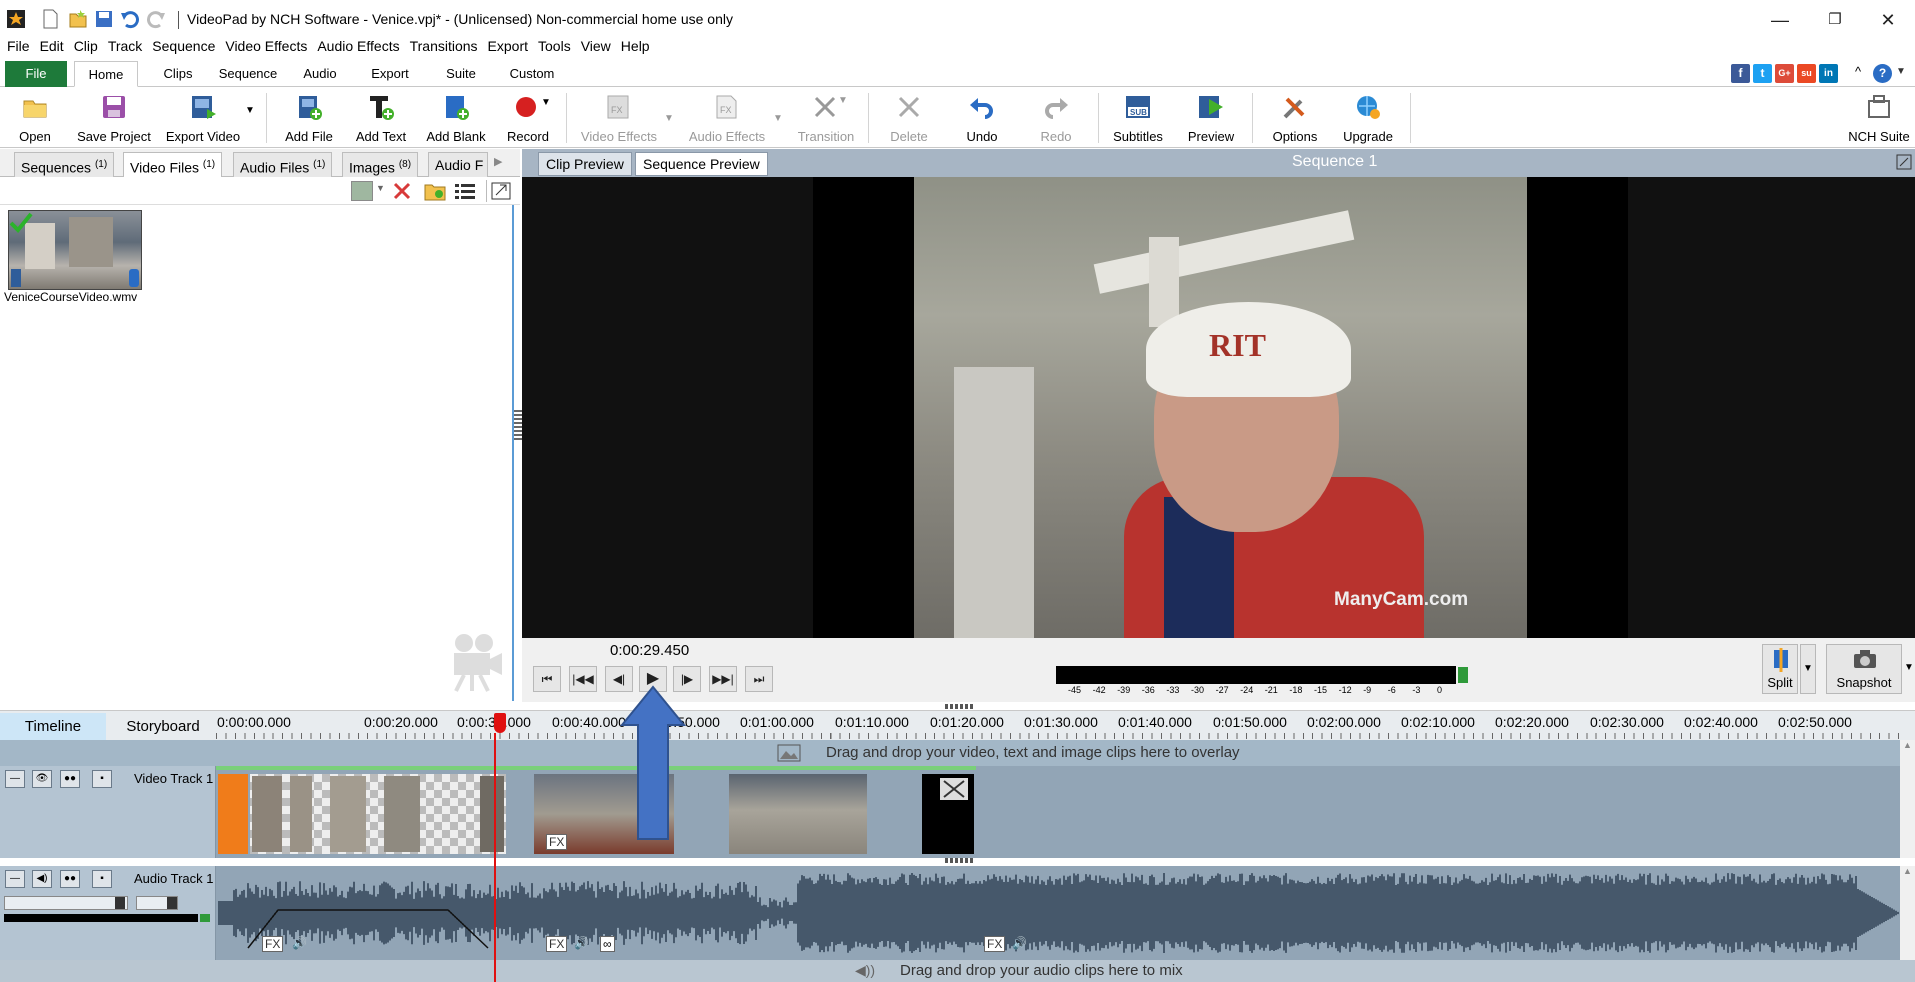 Image resolution: width=1915 pixels, height=982 pixels. Describe the element at coordinates (1368, 117) in the screenshot. I see `upgrade-button: Upgrade` at that location.